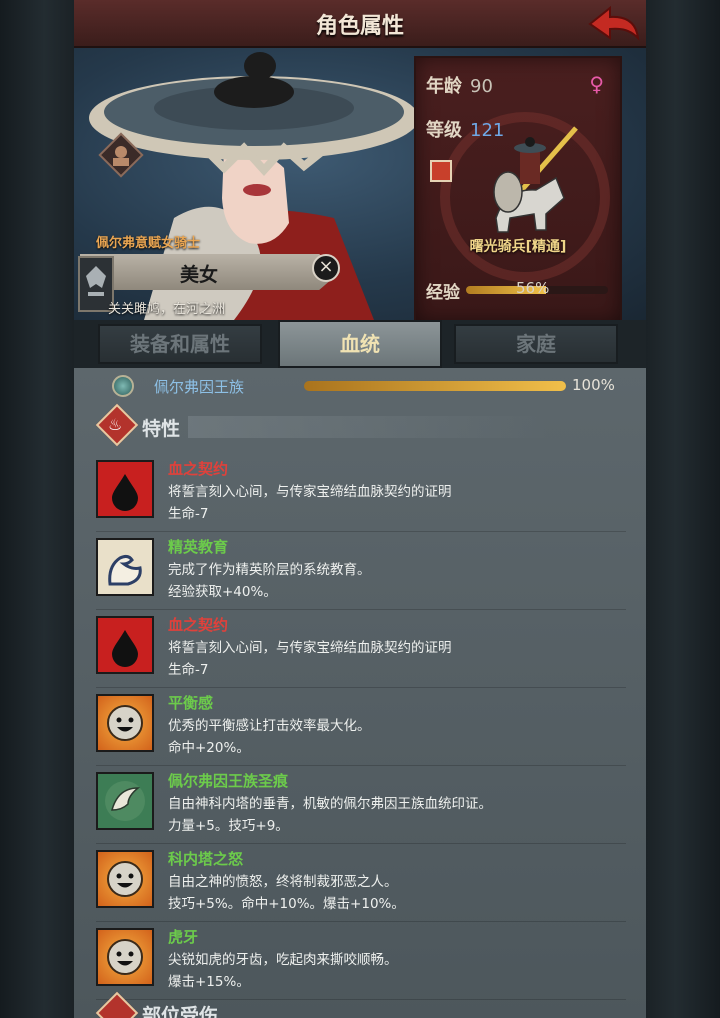 This screenshot has width=720, height=1018. What do you see at coordinates (368, 427) in the screenshot?
I see `header-smear` at bounding box center [368, 427].